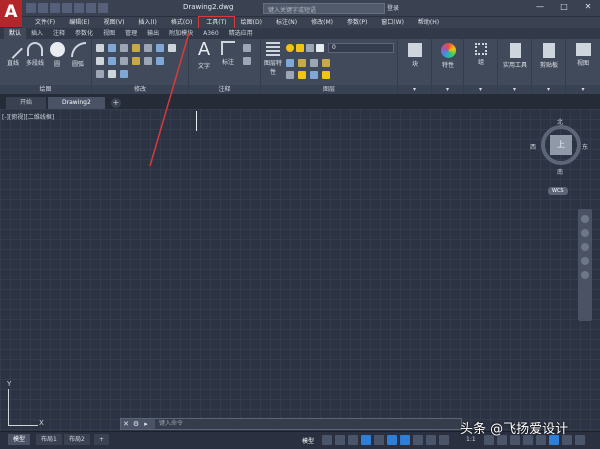 This screenshot has height=449, width=600. What do you see at coordinates (558, 191) in the screenshot?
I see `wcs-menu: WCS` at bounding box center [558, 191].